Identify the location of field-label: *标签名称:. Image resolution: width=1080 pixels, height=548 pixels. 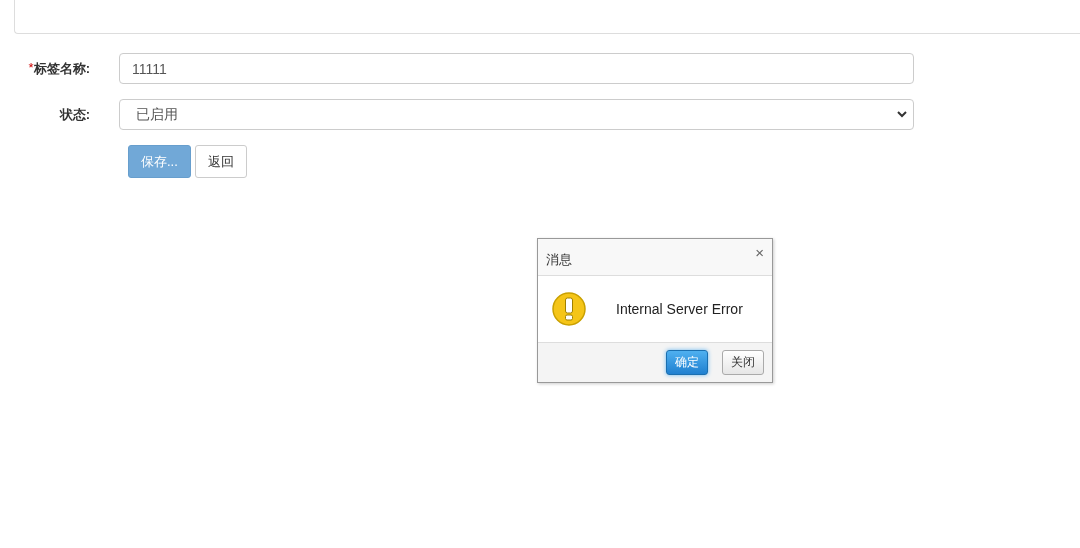
(58, 68).